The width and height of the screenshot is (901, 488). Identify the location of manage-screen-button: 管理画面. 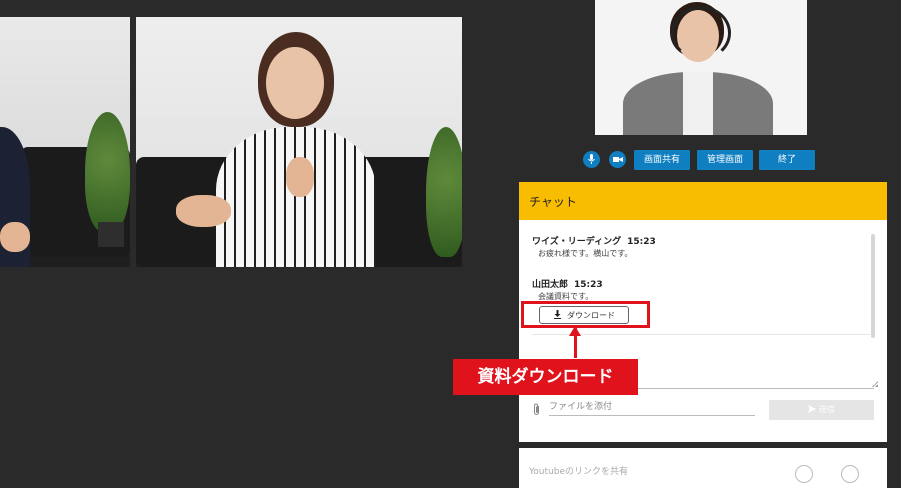
(725, 160).